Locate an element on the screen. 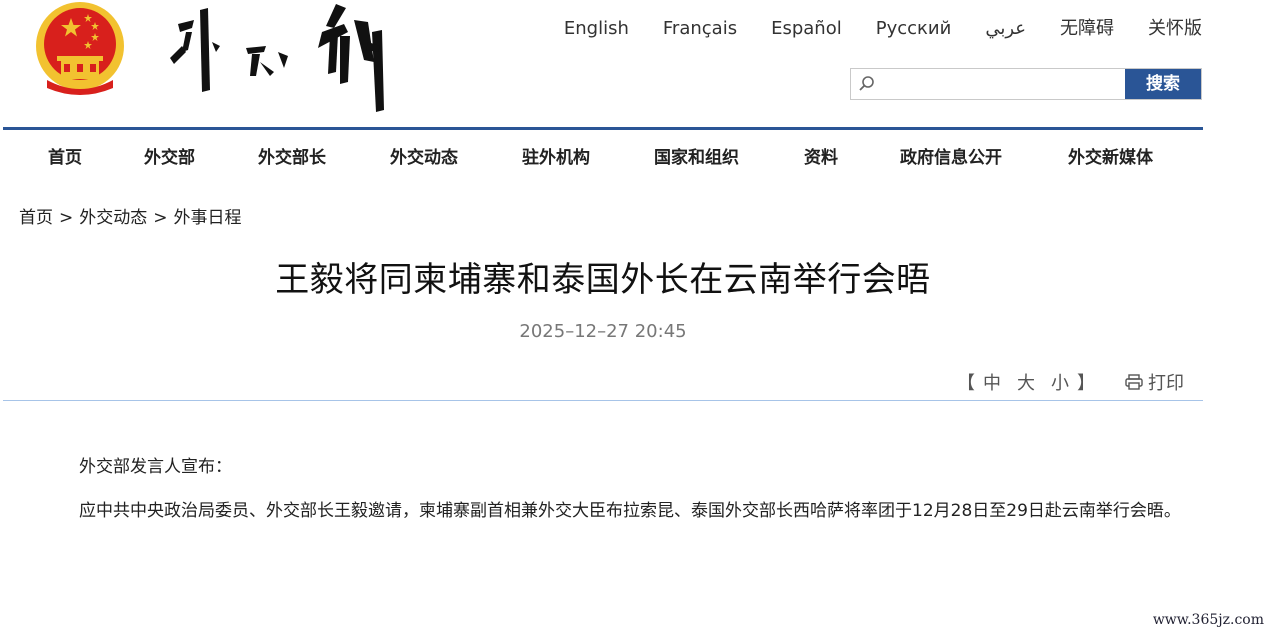  nav-item-ministry: 外交部 is located at coordinates (169, 155).